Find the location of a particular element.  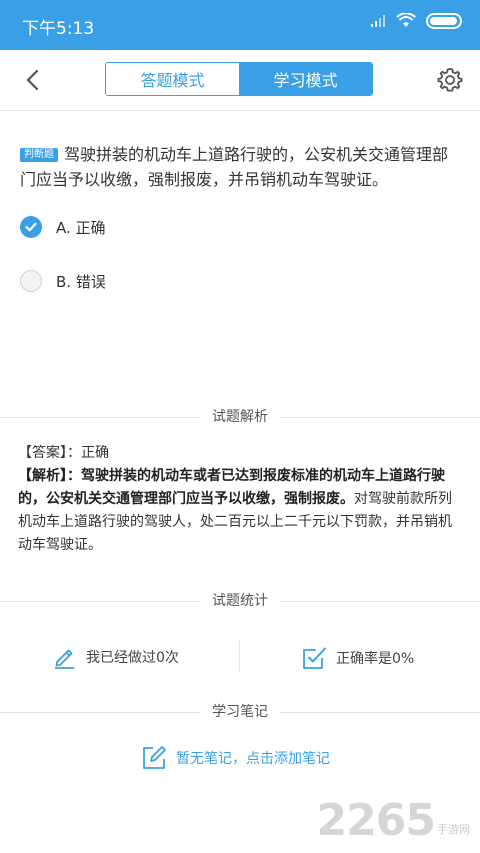

notes-section-header: 学习笔记 is located at coordinates (240, 712).